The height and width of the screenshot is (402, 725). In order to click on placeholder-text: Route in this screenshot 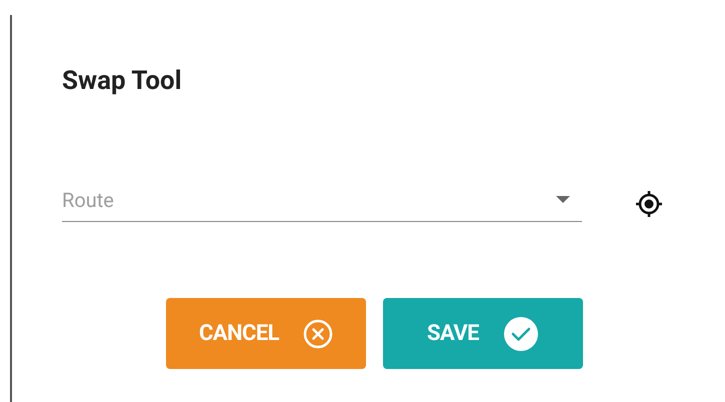, I will do `click(88, 200)`.